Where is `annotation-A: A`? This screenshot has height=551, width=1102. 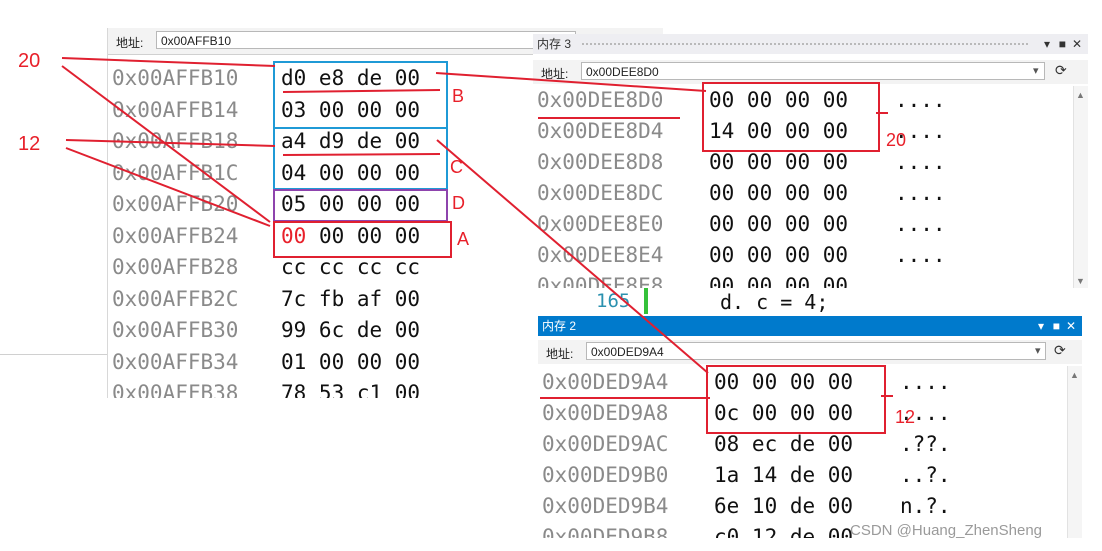 annotation-A: A is located at coordinates (463, 239).